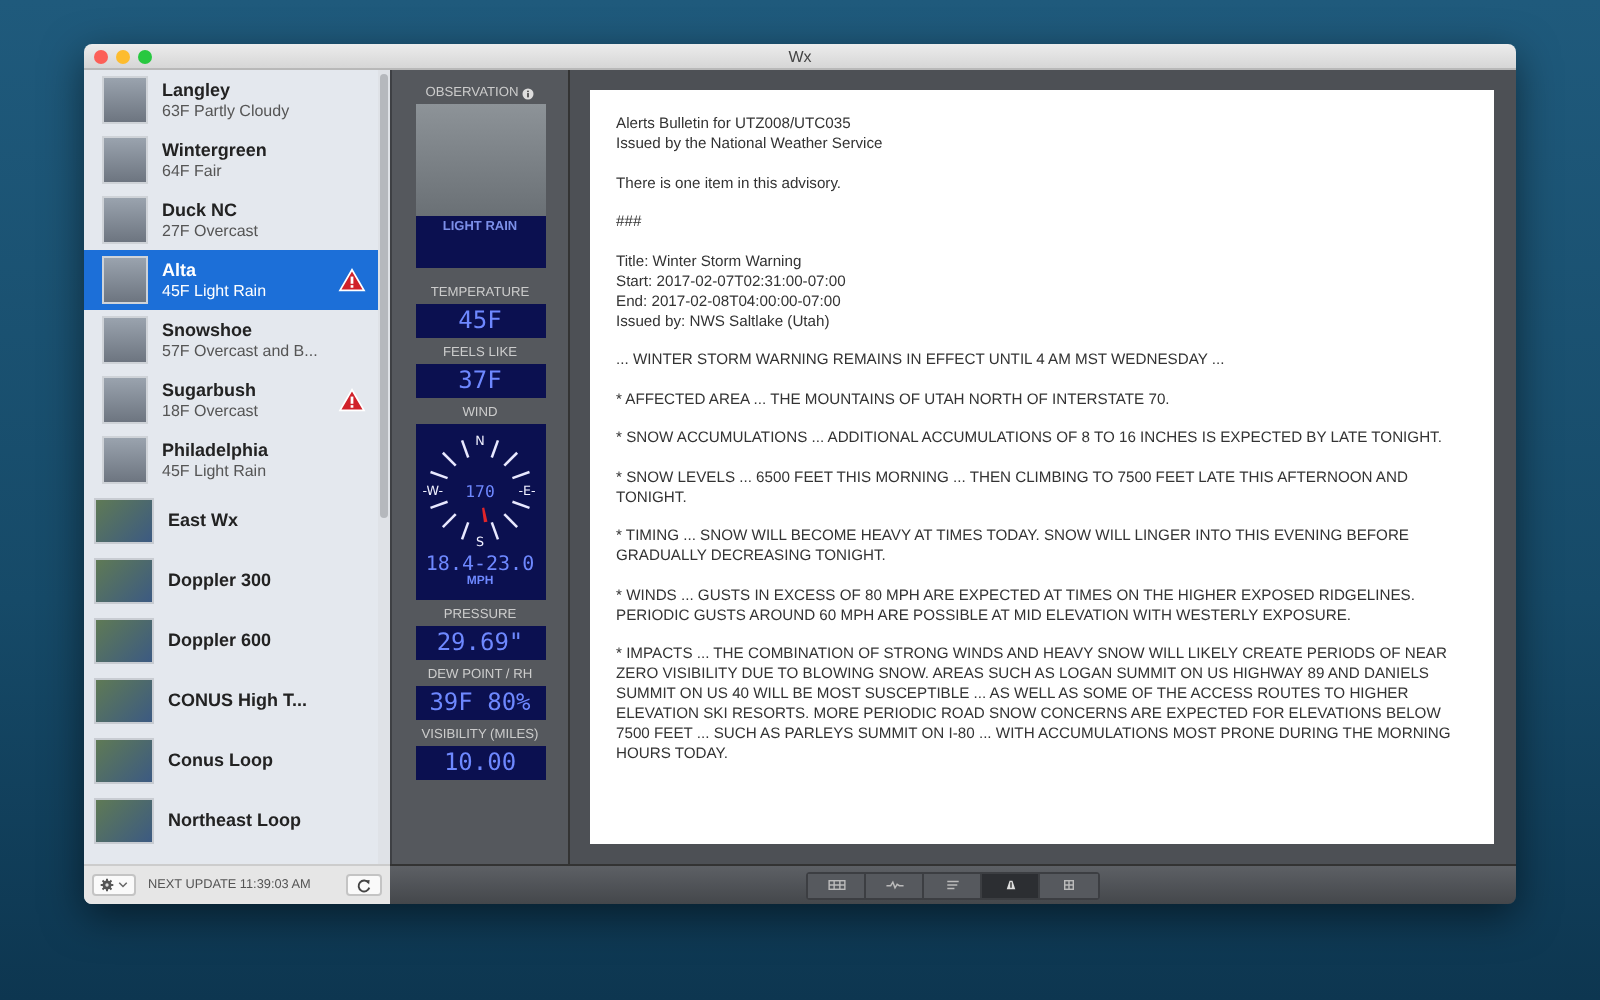 This screenshot has width=1600, height=1000. What do you see at coordinates (193, 171) in the screenshot?
I see `location-summary: 64F Fair` at bounding box center [193, 171].